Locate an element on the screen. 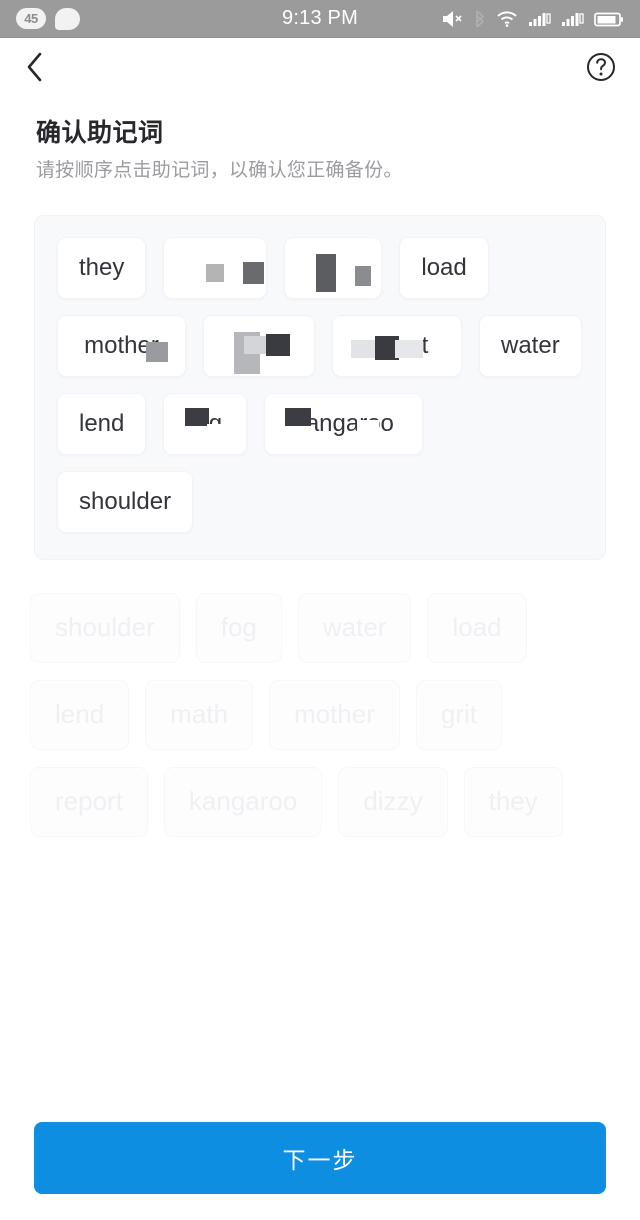  selected-word-chip: mother is located at coordinates (121, 345).